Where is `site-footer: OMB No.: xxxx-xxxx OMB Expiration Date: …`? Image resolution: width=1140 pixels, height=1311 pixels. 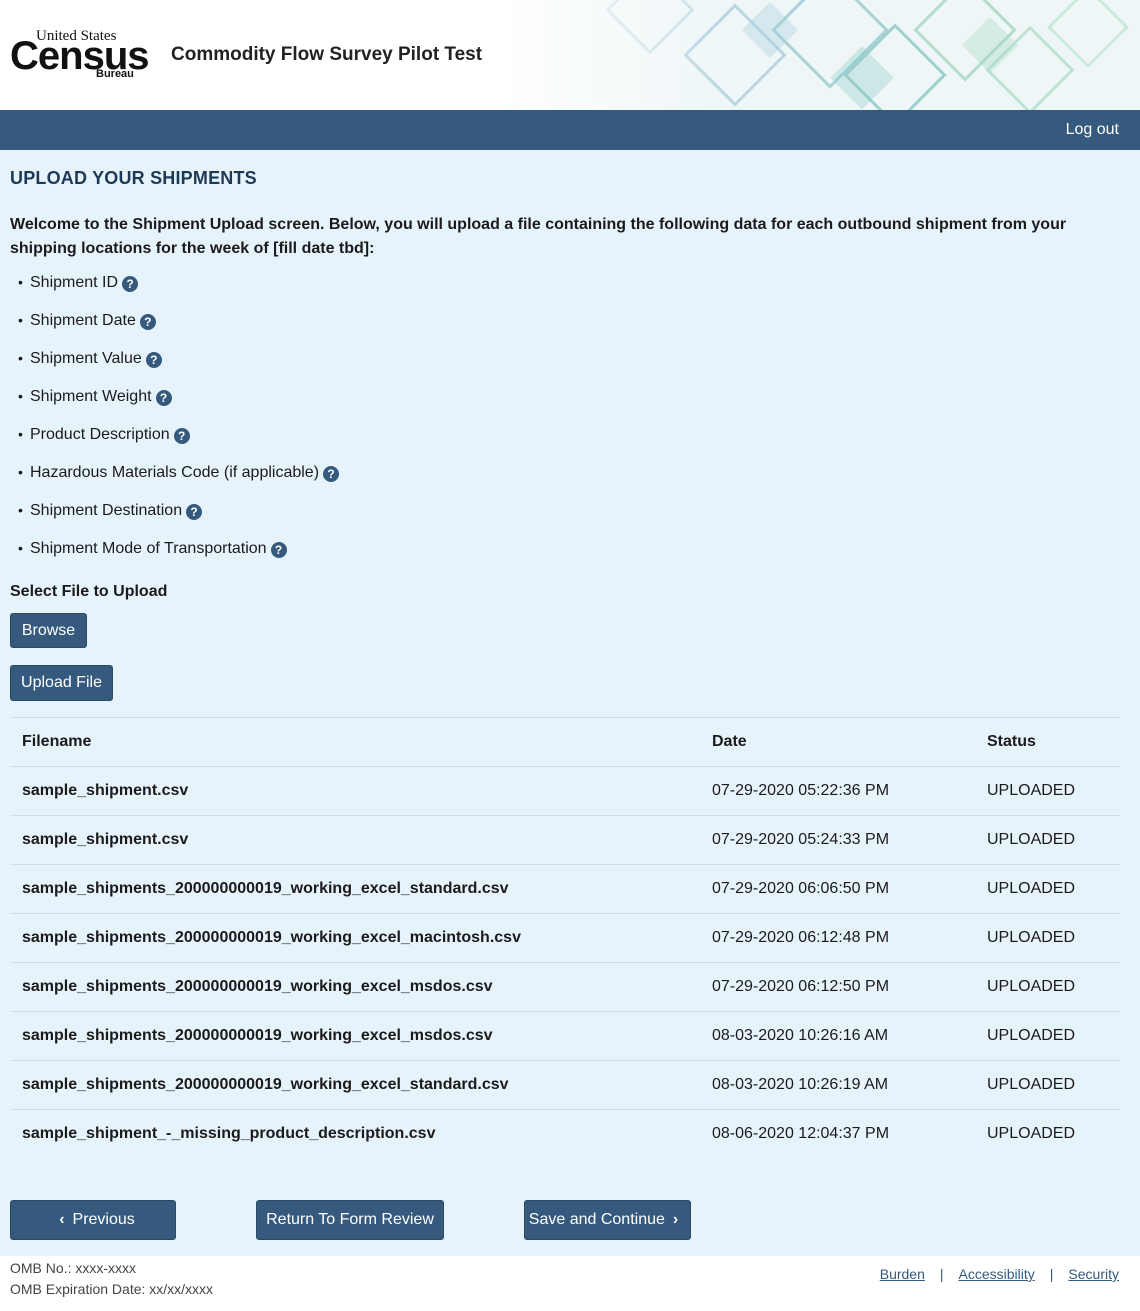 site-footer: OMB No.: xxxx-xxxx OMB Expiration Date: … is located at coordinates (570, 1283).